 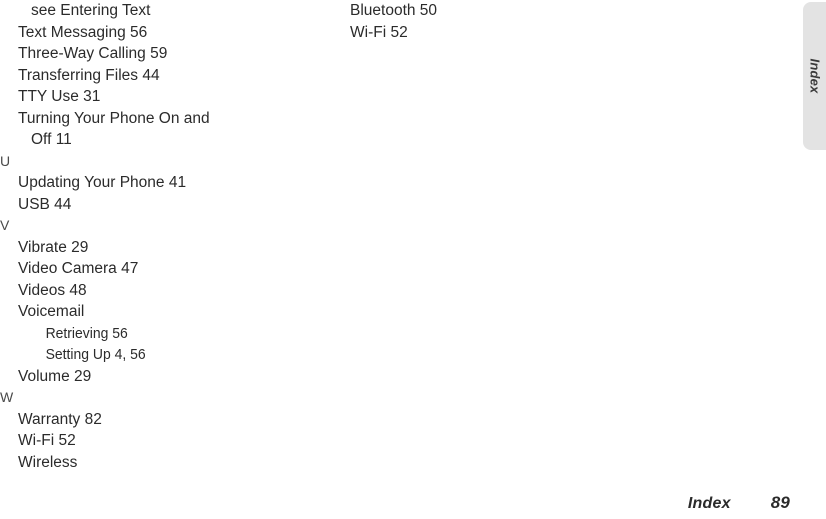 I want to click on index-letter-heading: U, so click(x=5, y=160).